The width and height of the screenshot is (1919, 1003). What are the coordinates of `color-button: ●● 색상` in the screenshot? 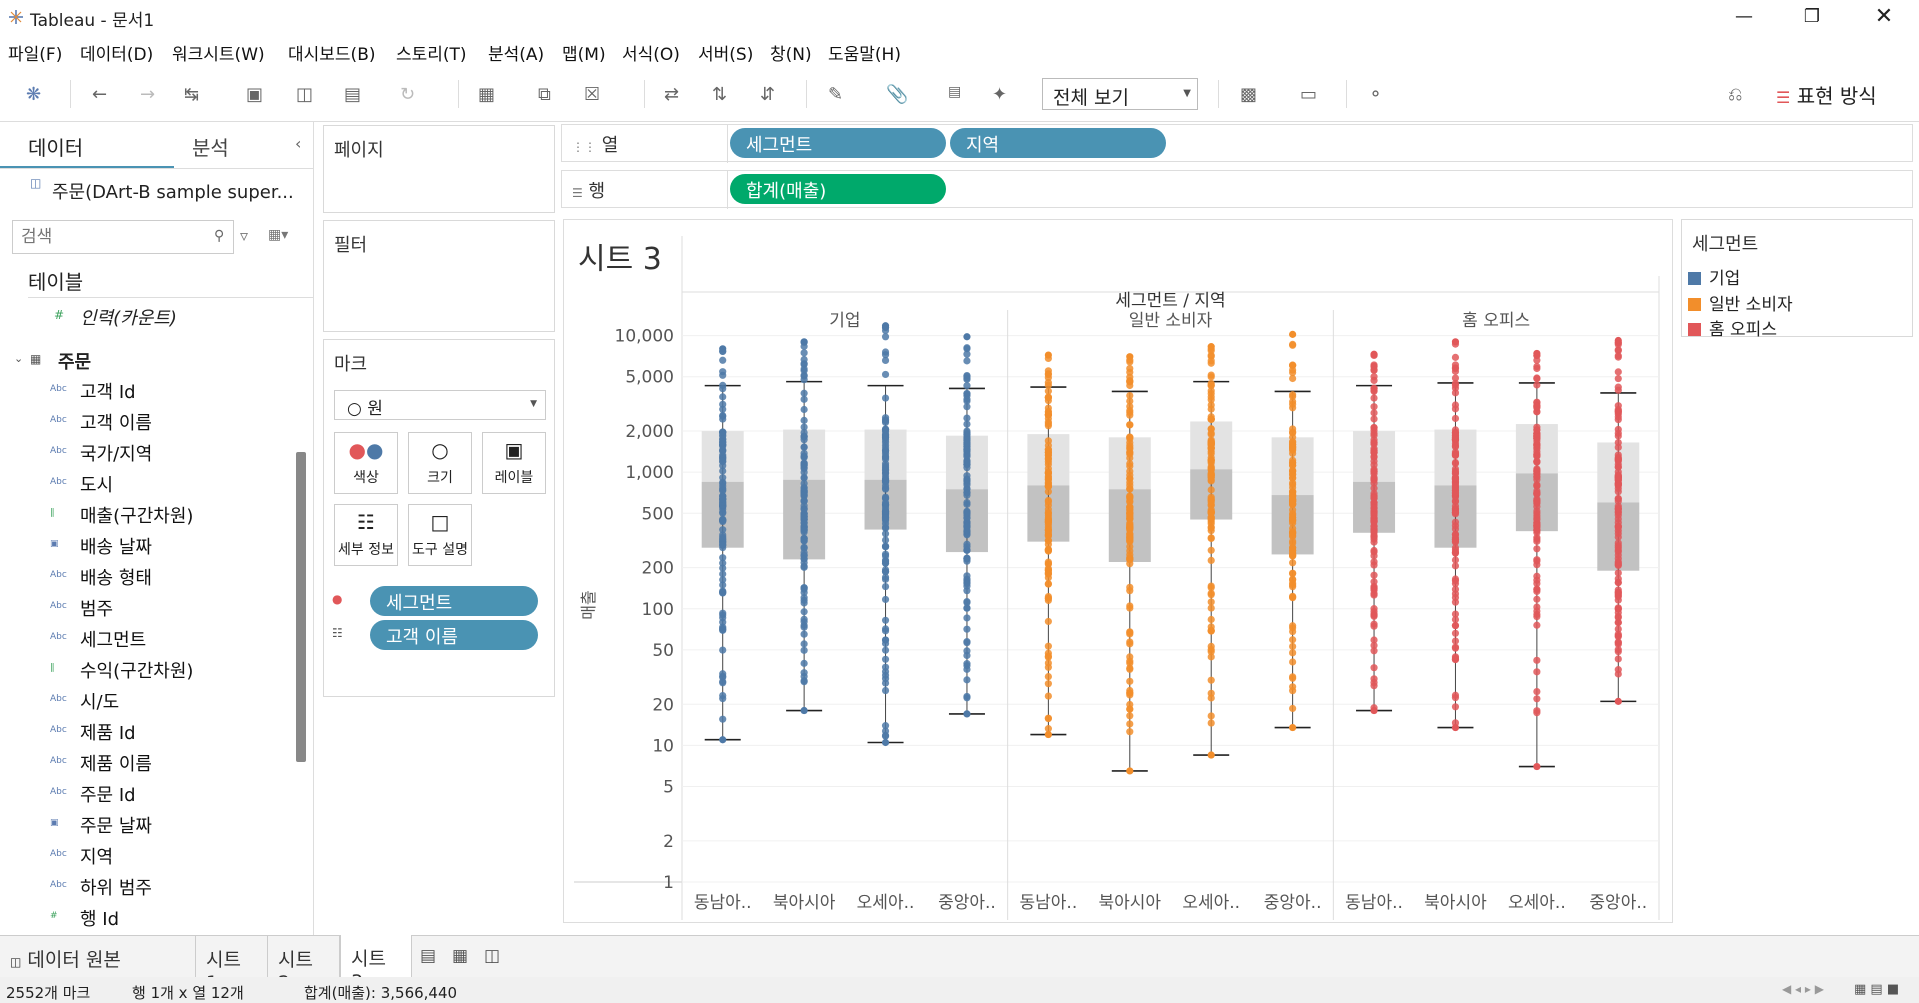 It's located at (366, 463).